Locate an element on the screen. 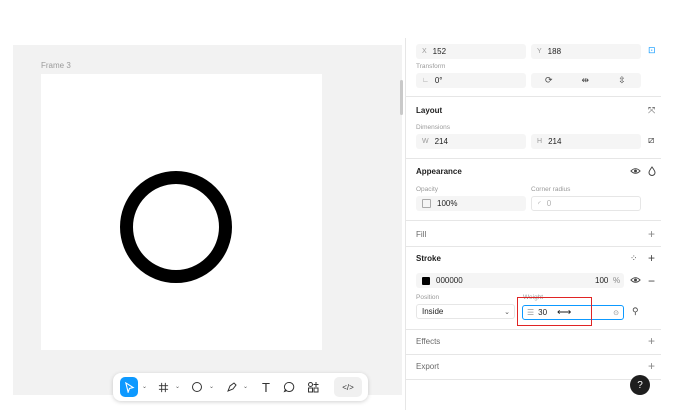 The height and width of the screenshot is (410, 680). advanced-stroke-settings-icon: ⚲ is located at coordinates (635, 311).